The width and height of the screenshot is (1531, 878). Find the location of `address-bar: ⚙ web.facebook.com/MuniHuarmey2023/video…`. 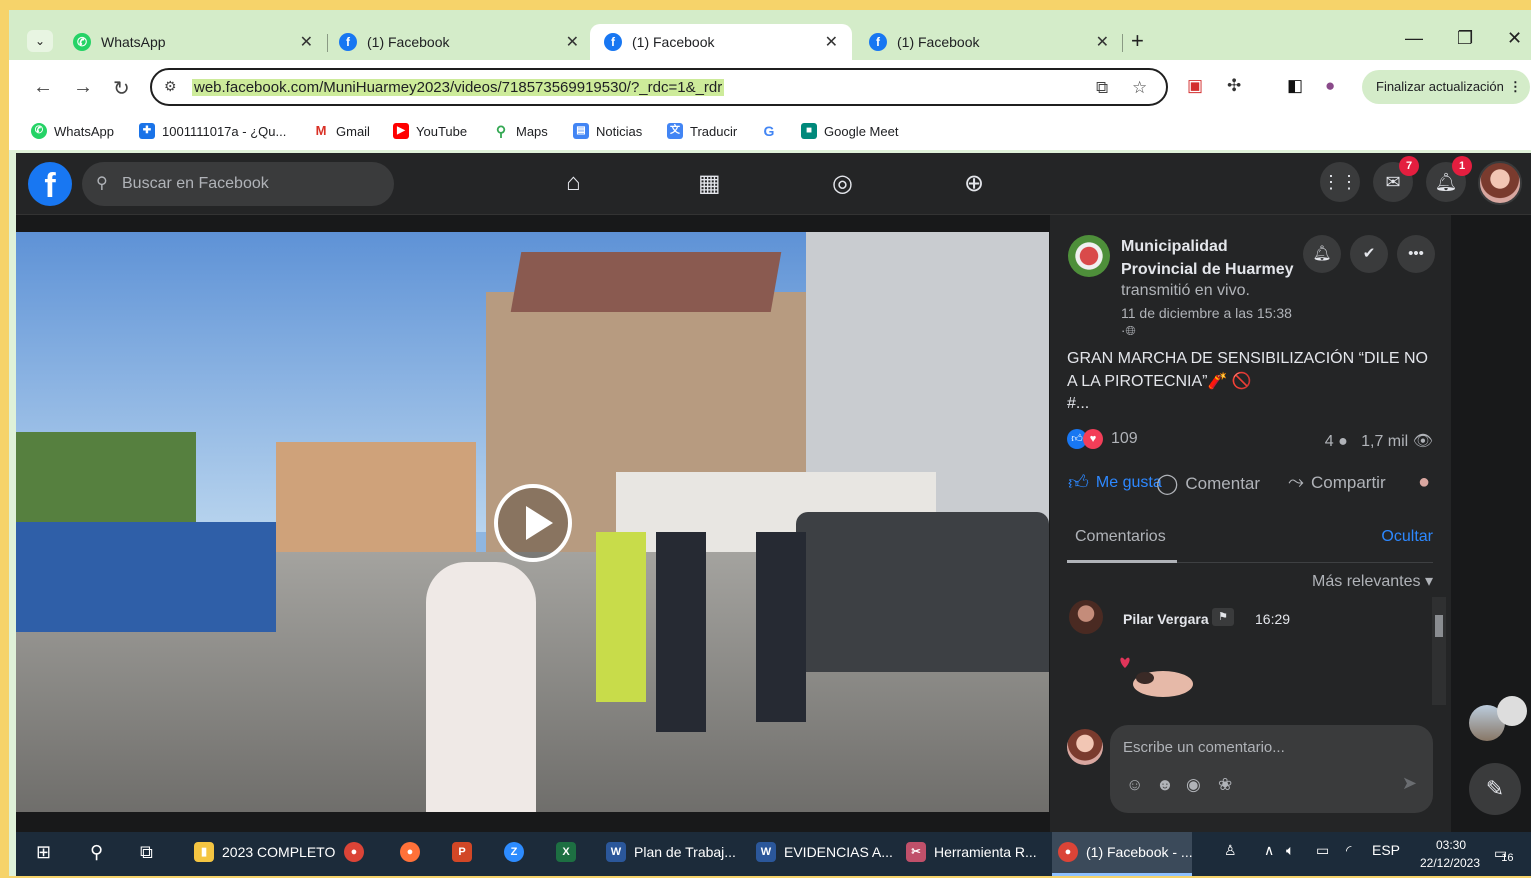

address-bar: ⚙ web.facebook.com/MuniHuarmey2023/video… is located at coordinates (659, 87).